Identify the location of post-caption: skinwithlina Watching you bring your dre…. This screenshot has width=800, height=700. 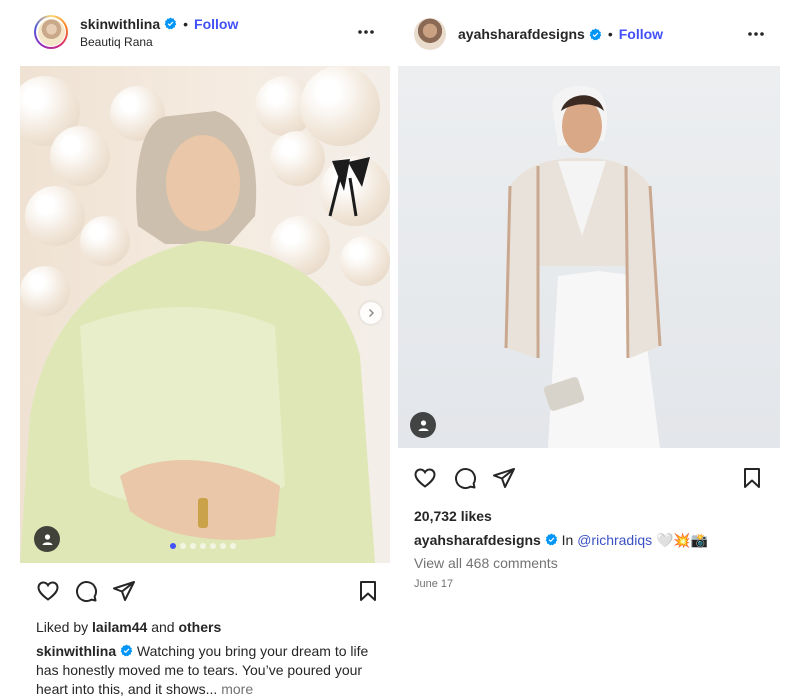
(208, 670).